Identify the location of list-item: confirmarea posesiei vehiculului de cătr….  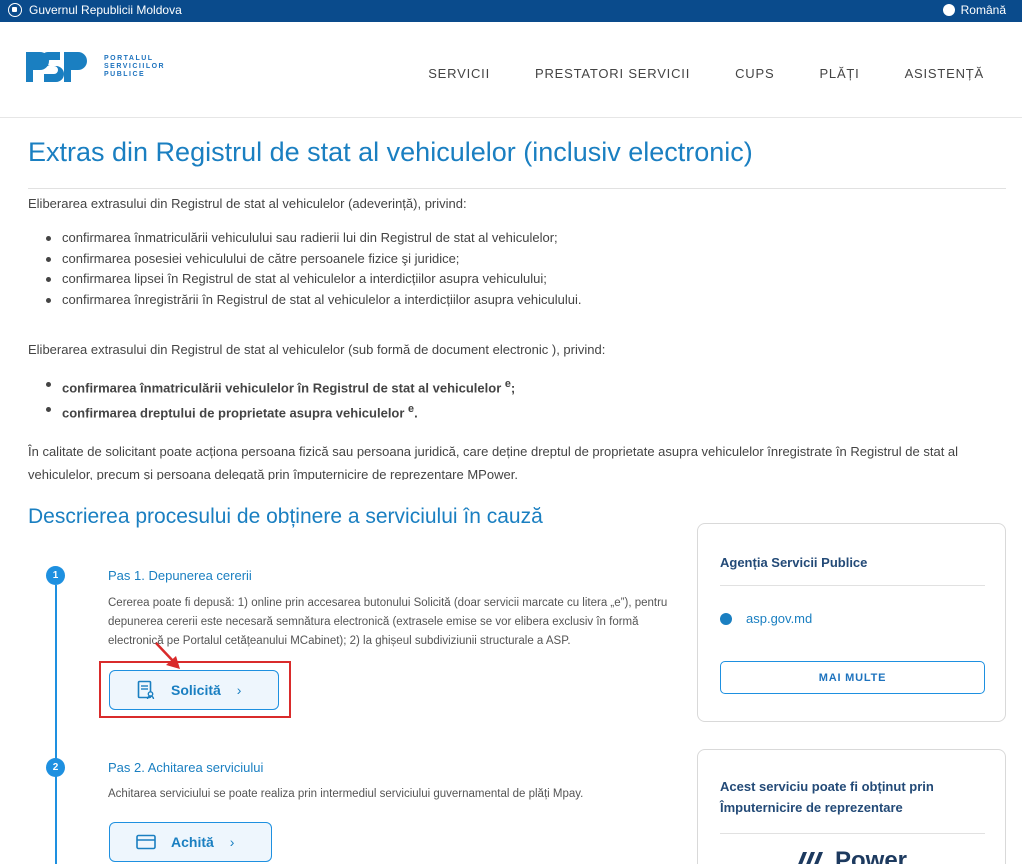
(314, 259).